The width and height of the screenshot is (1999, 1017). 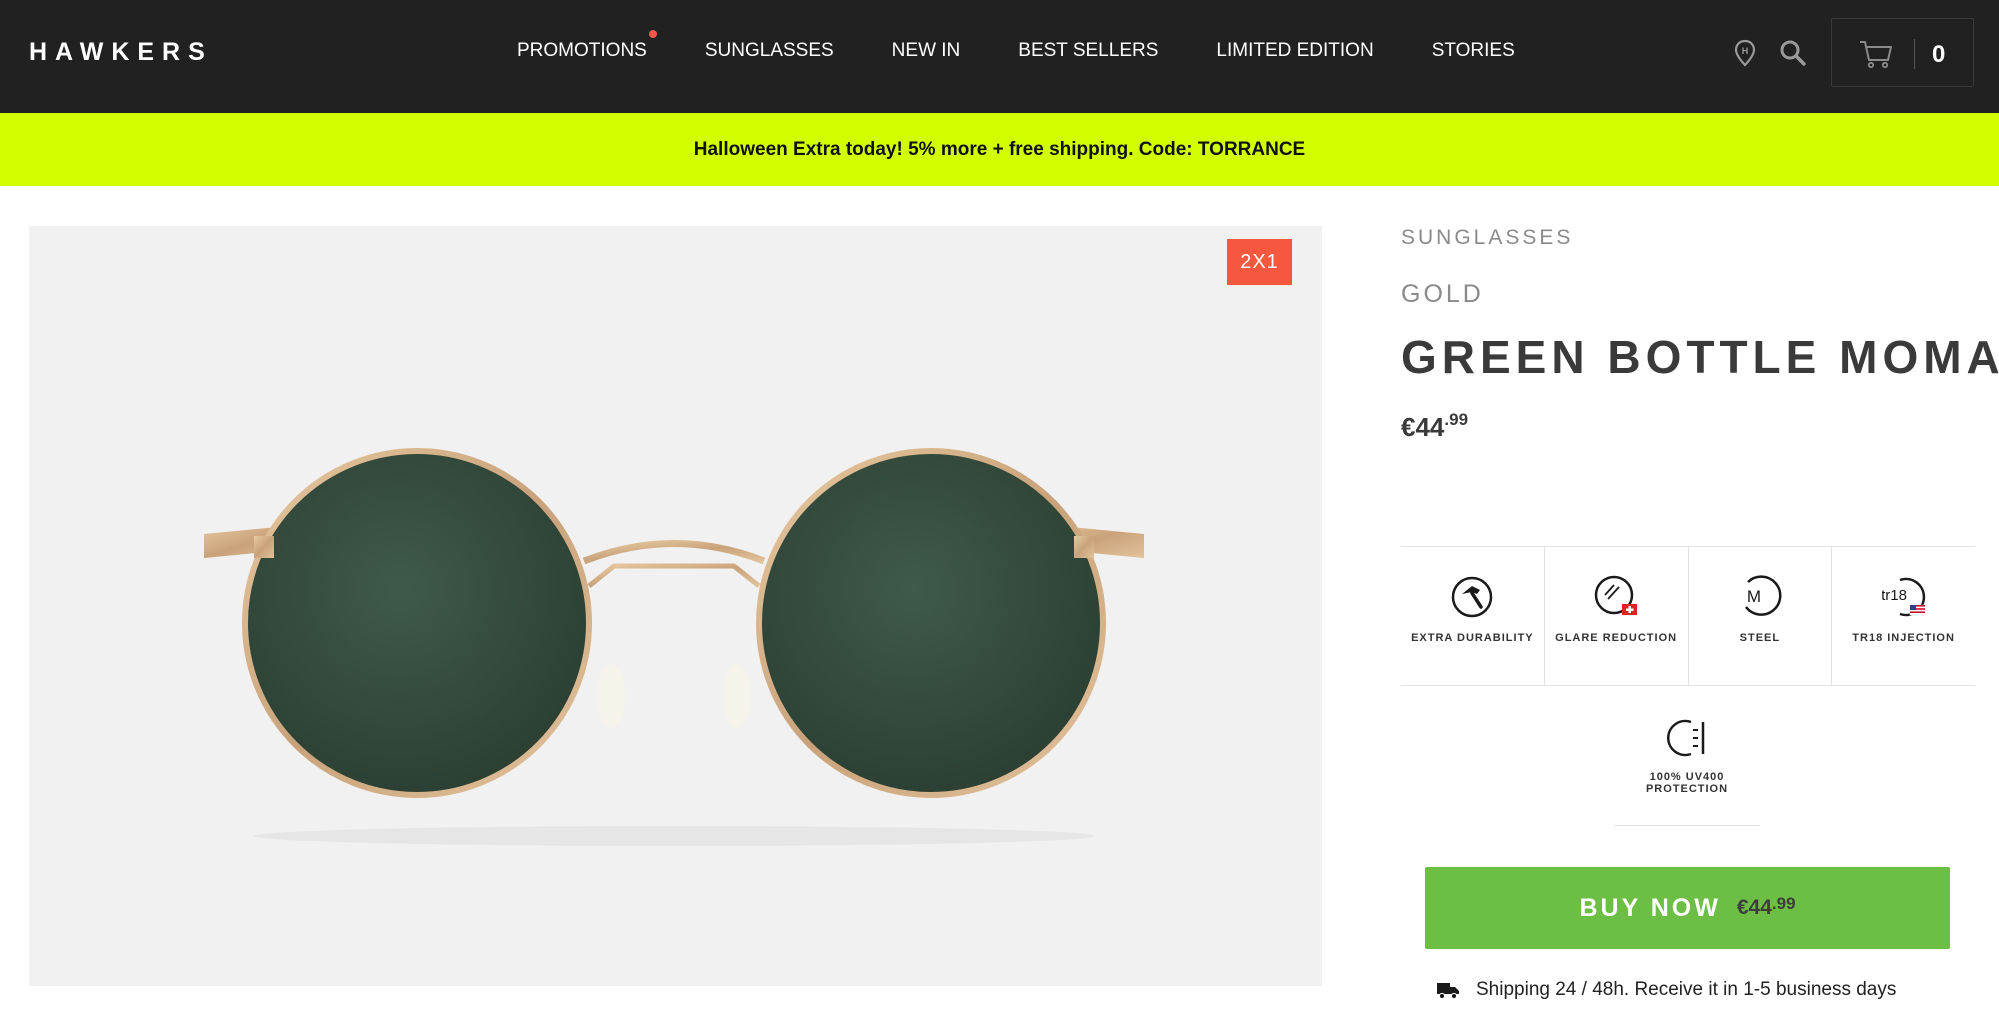 I want to click on product-title: GREEN BOTTLE MOMA, so click(x=1700, y=357).